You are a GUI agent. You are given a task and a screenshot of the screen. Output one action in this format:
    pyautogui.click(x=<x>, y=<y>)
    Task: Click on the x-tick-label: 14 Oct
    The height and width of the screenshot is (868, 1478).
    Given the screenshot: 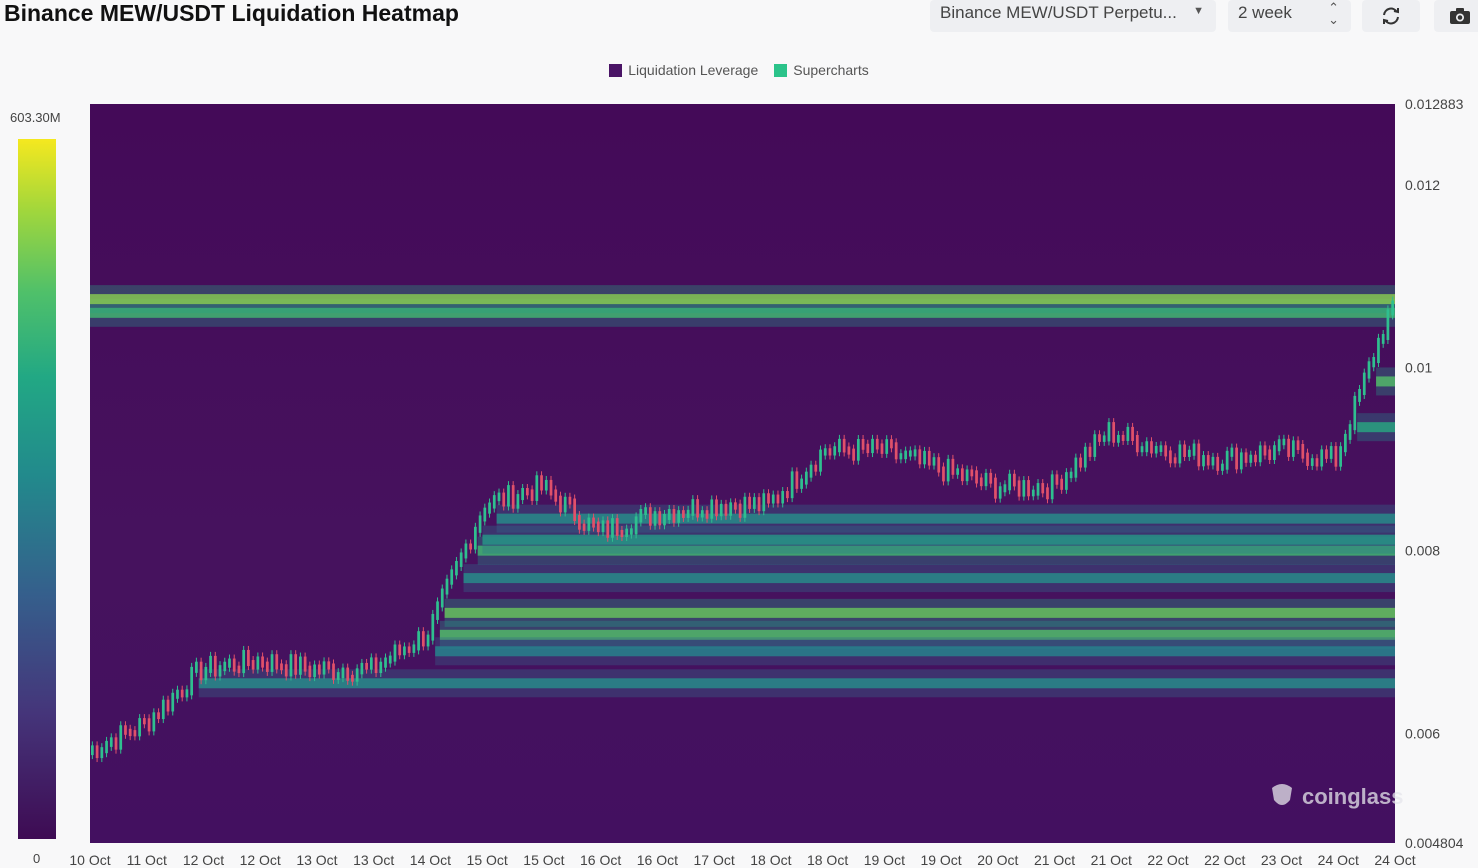 What is the action you would take?
    pyautogui.click(x=430, y=860)
    